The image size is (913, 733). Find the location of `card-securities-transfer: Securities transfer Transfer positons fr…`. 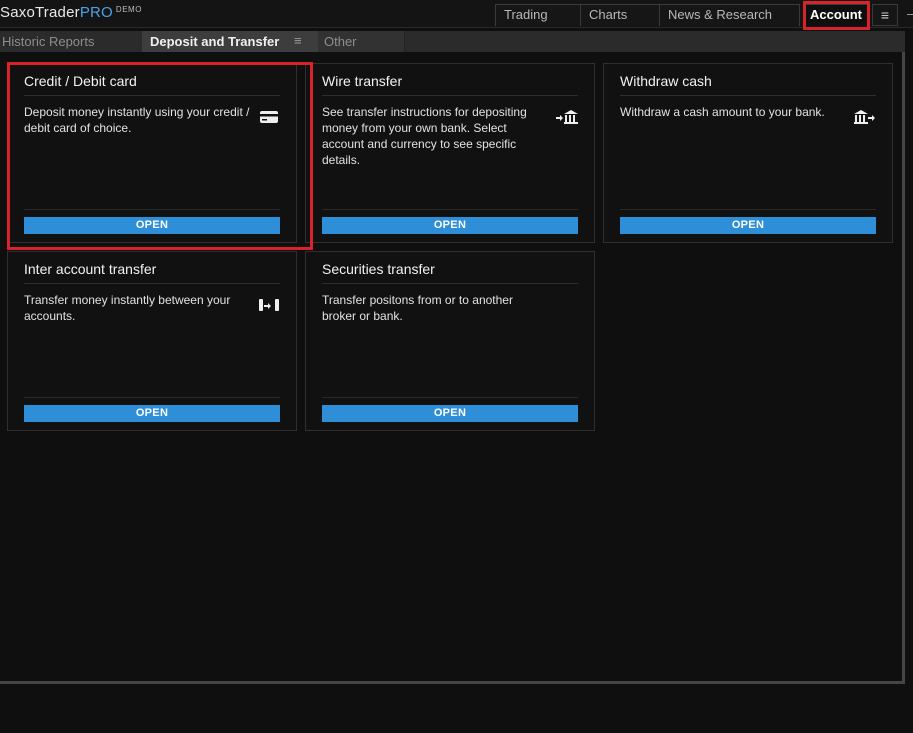

card-securities-transfer: Securities transfer Transfer positons fr… is located at coordinates (450, 341).